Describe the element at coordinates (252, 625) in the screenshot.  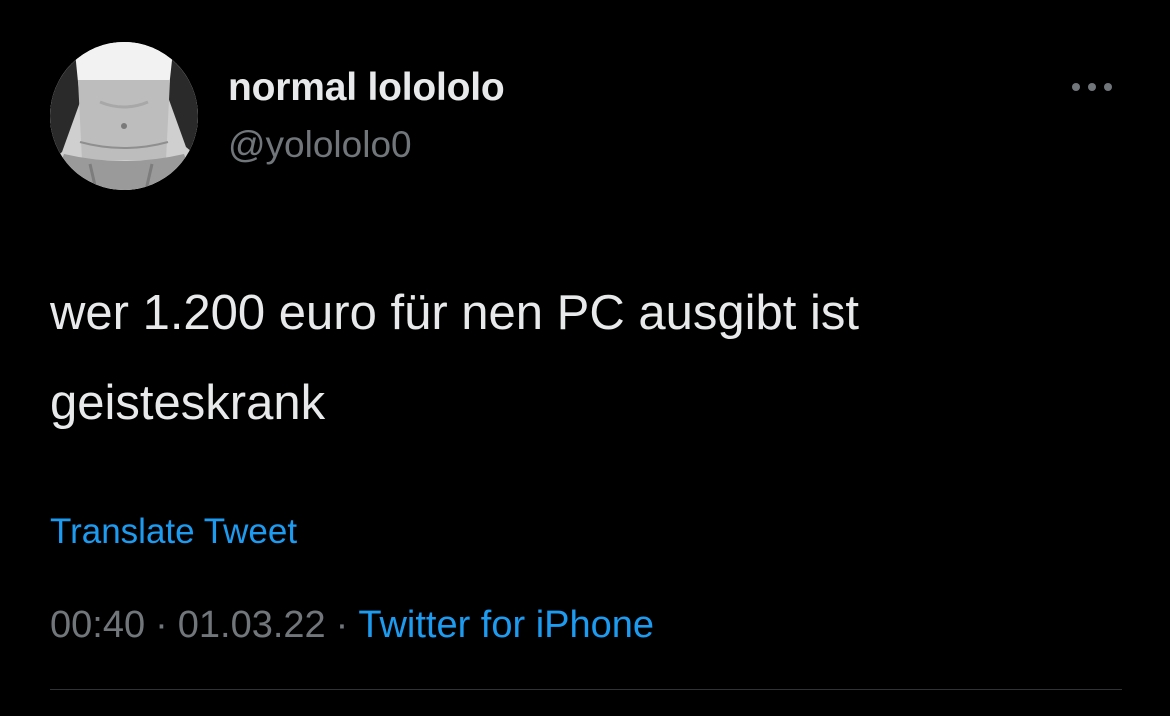
I see `tweet-date: 01.03.22` at that location.